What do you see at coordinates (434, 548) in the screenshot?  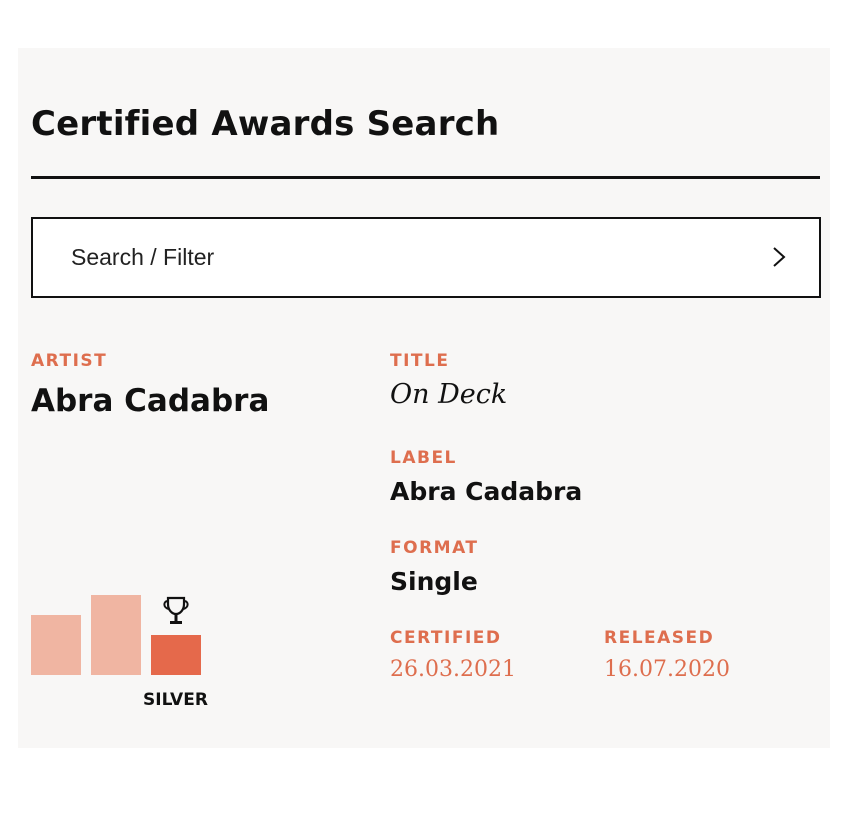 I see `format-label: FORMAT` at bounding box center [434, 548].